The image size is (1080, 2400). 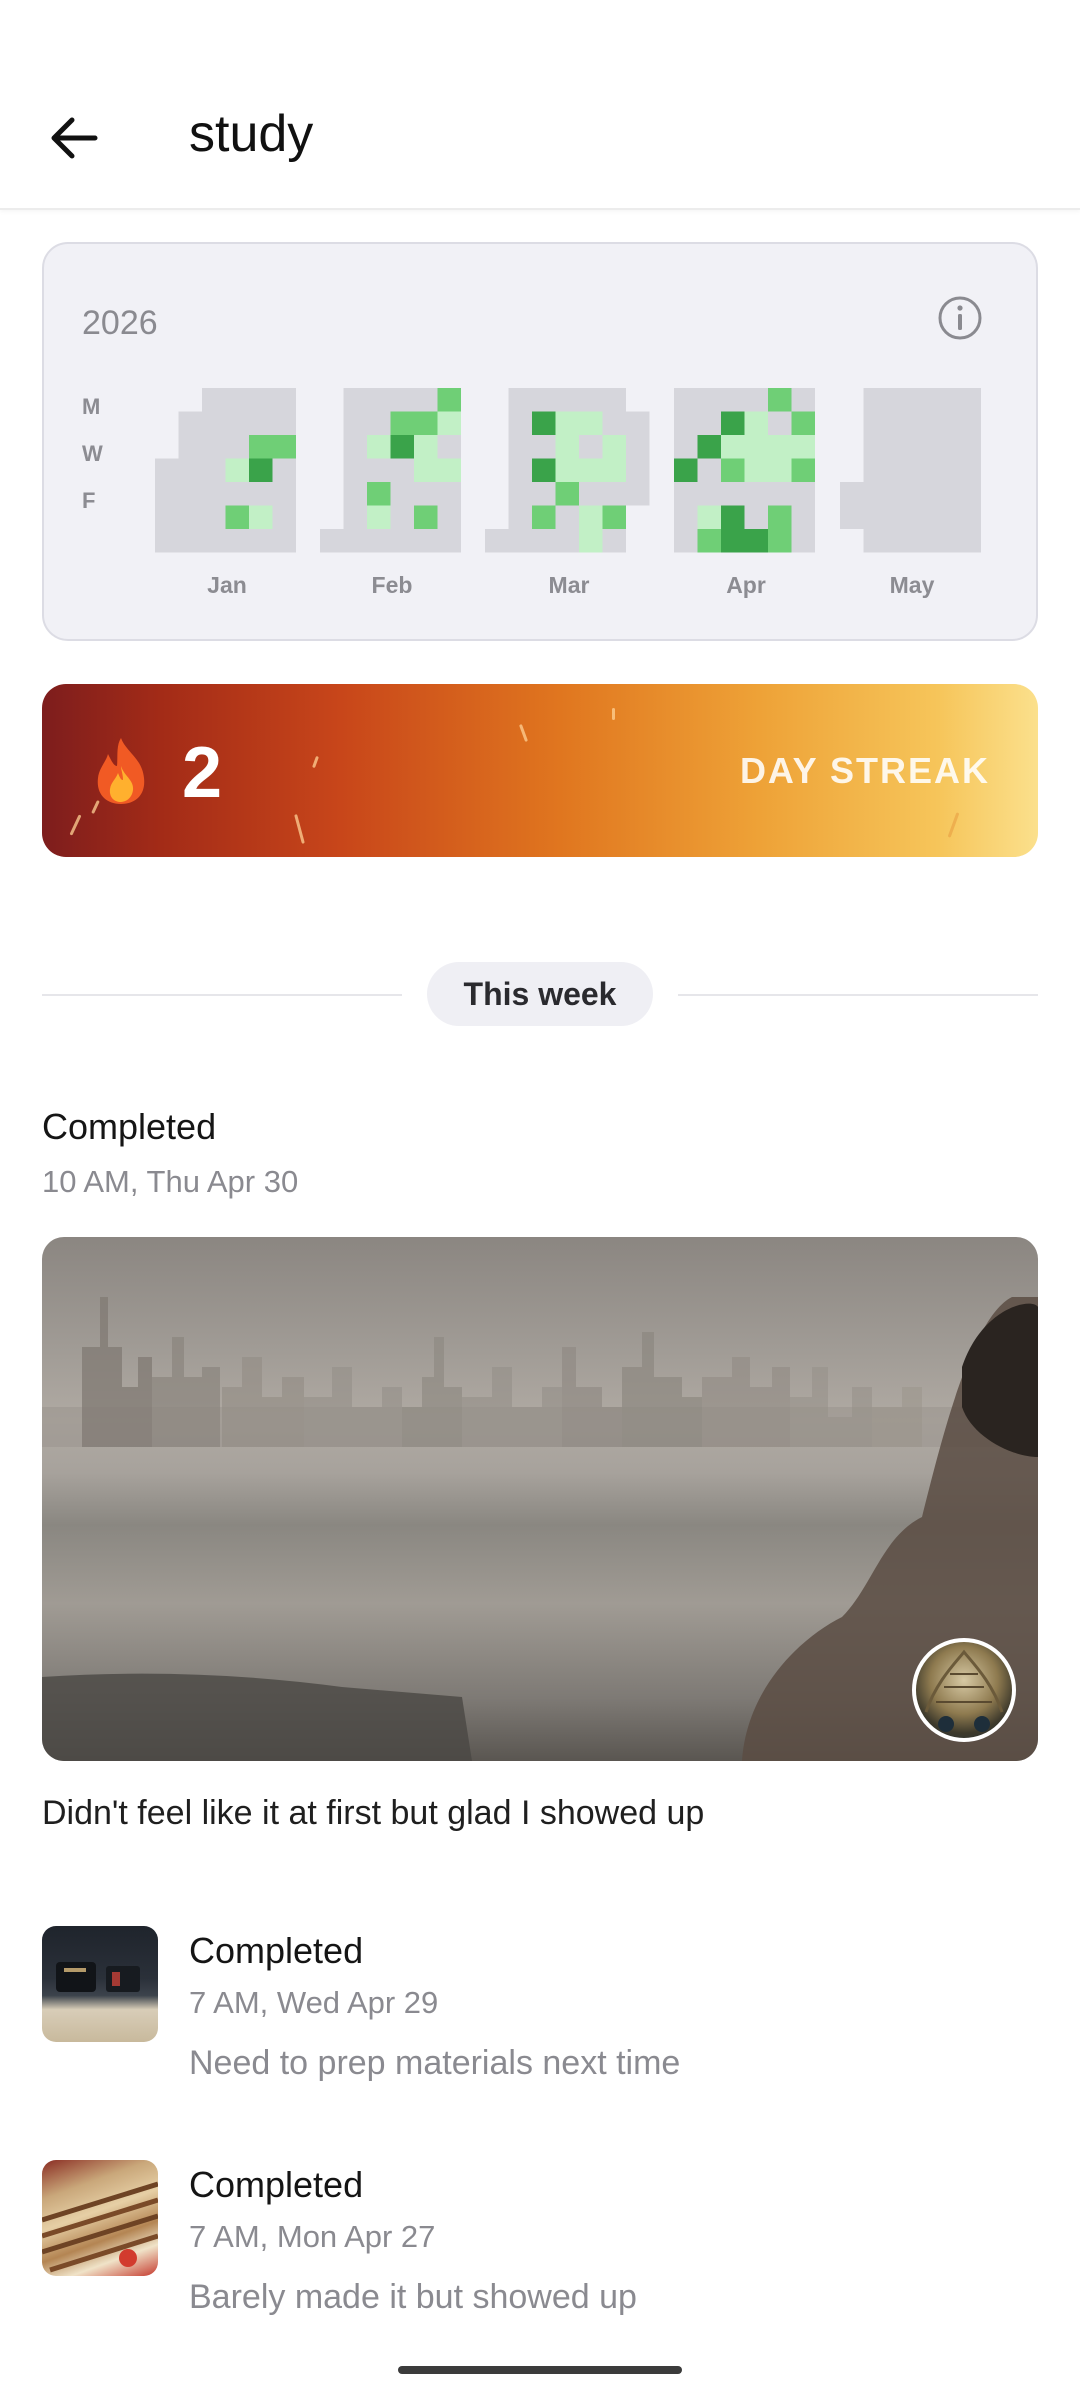 I want to click on back-button, so click(x=73, y=138).